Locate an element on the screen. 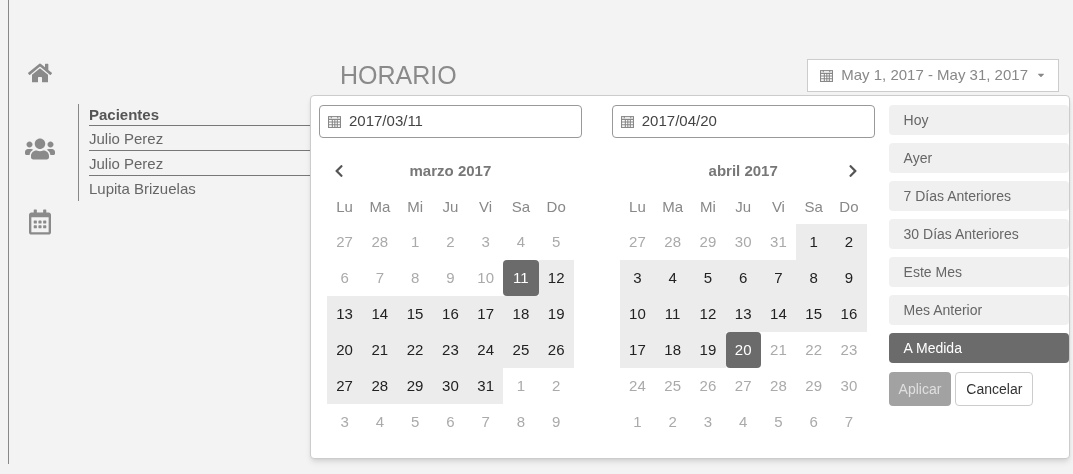 The height and width of the screenshot is (474, 1073). range-option: Este Mes is located at coordinates (978, 272).